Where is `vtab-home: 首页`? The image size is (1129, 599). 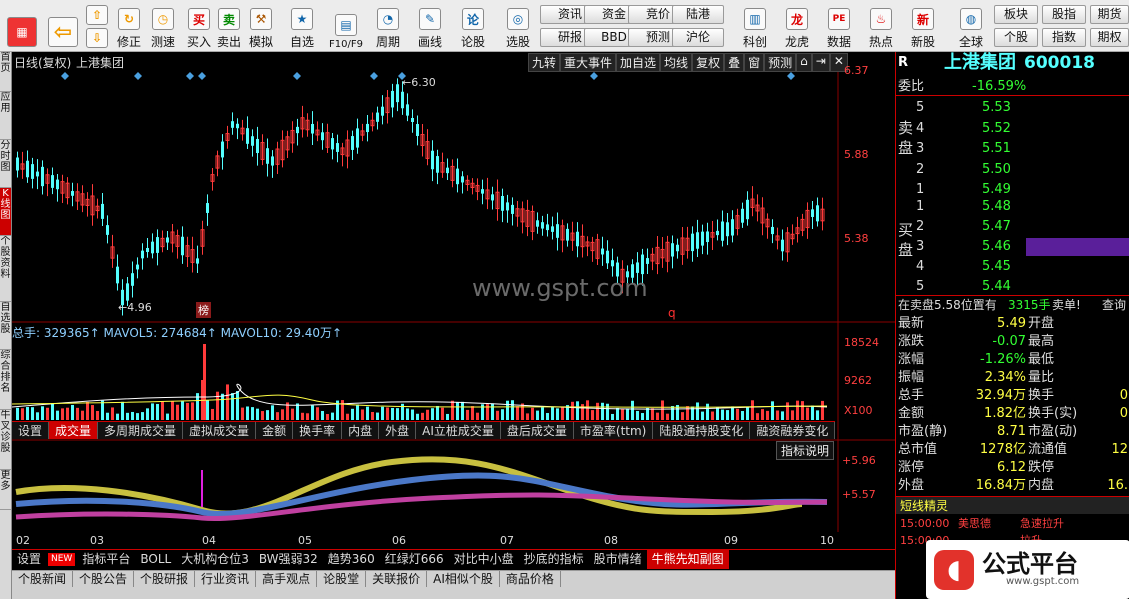
vtab-home: 首页 is located at coordinates (5, 72).